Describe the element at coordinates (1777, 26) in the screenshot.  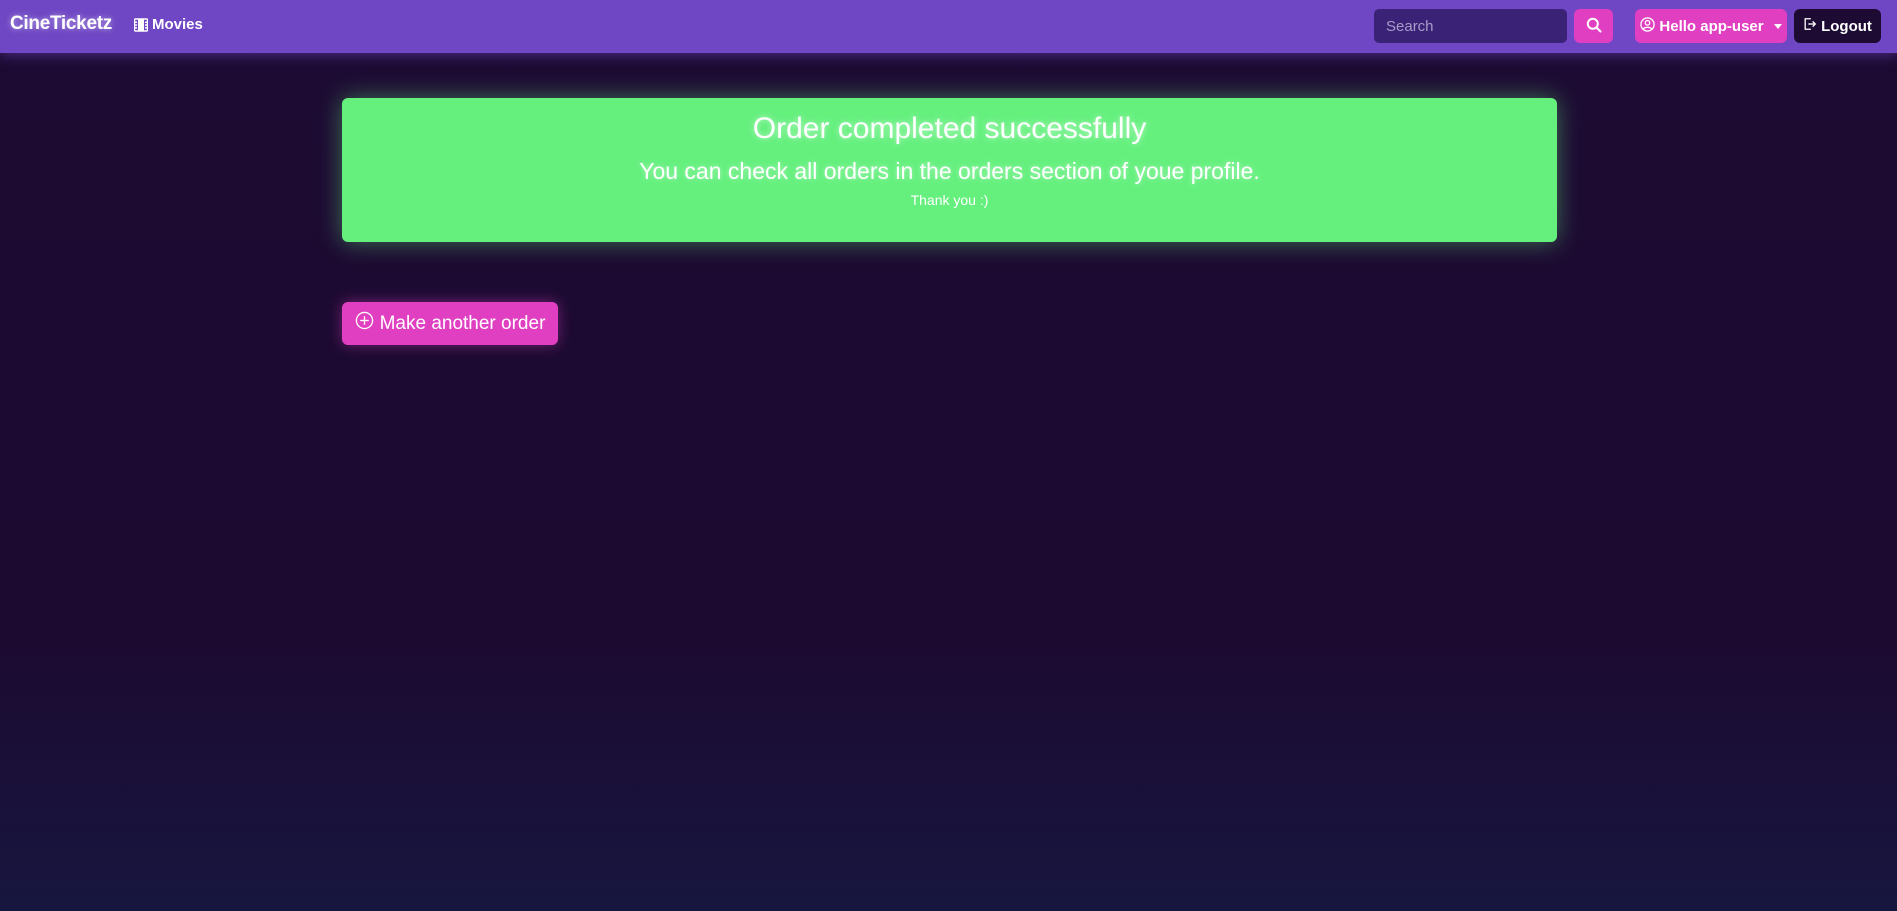
I see `chevron-down-icon` at that location.